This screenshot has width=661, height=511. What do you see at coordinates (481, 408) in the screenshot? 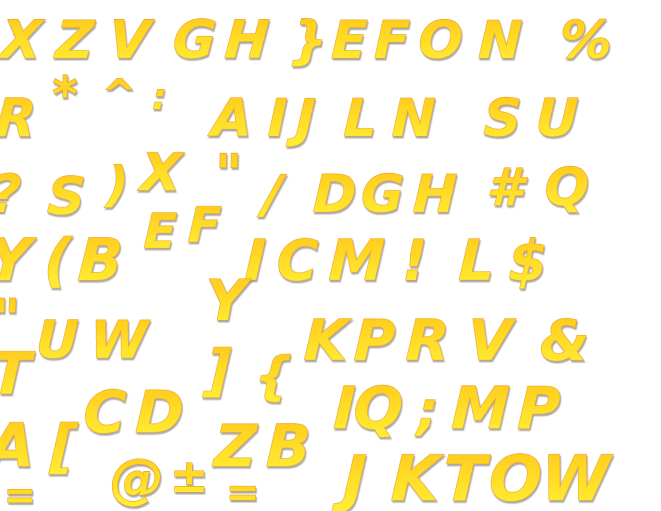
I see `glyph-62: M` at bounding box center [481, 408].